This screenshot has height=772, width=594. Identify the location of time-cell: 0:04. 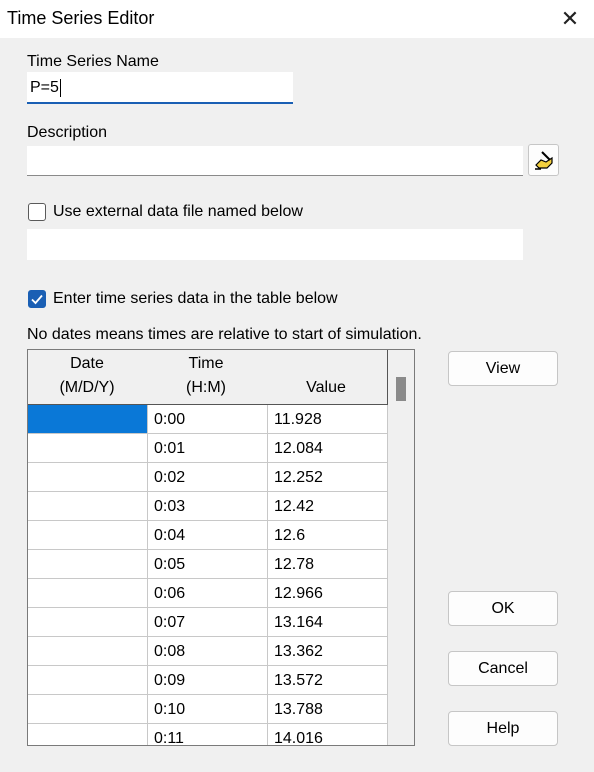
(208, 535).